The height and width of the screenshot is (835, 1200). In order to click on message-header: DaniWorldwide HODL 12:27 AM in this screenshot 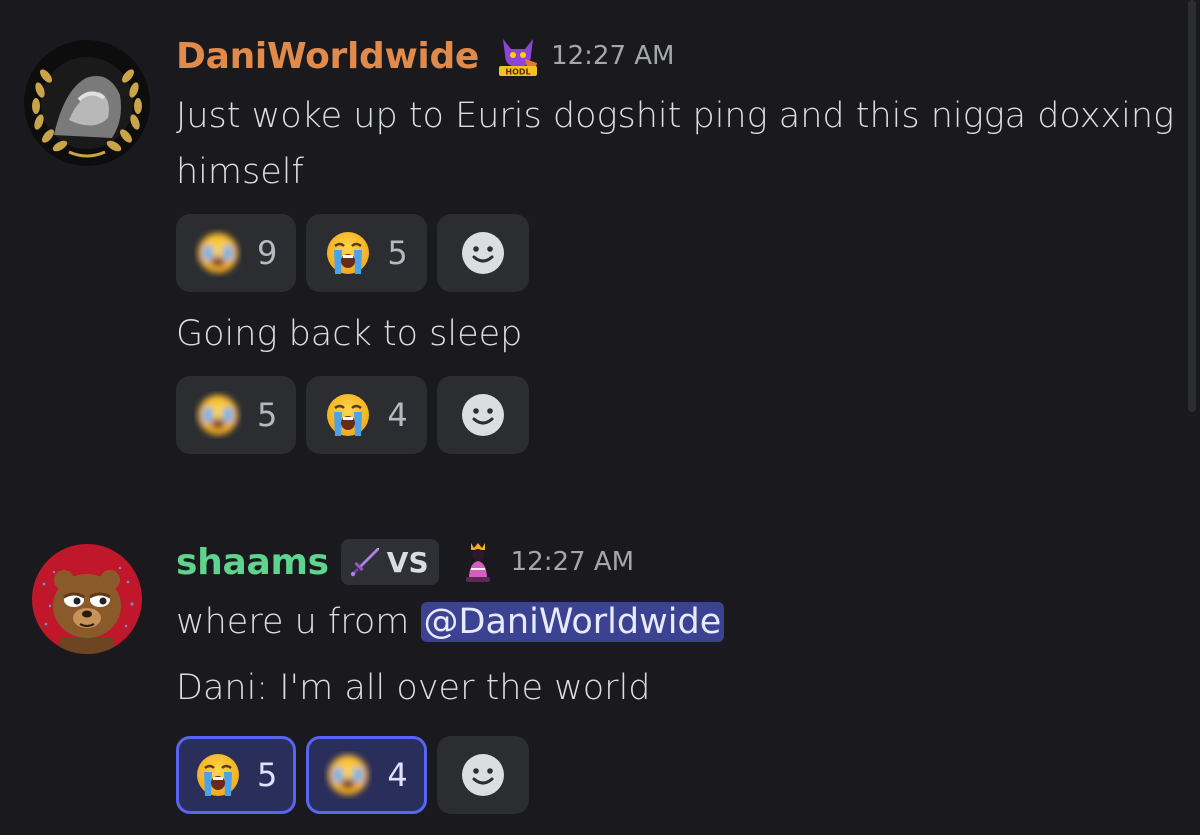, I will do `click(678, 56)`.